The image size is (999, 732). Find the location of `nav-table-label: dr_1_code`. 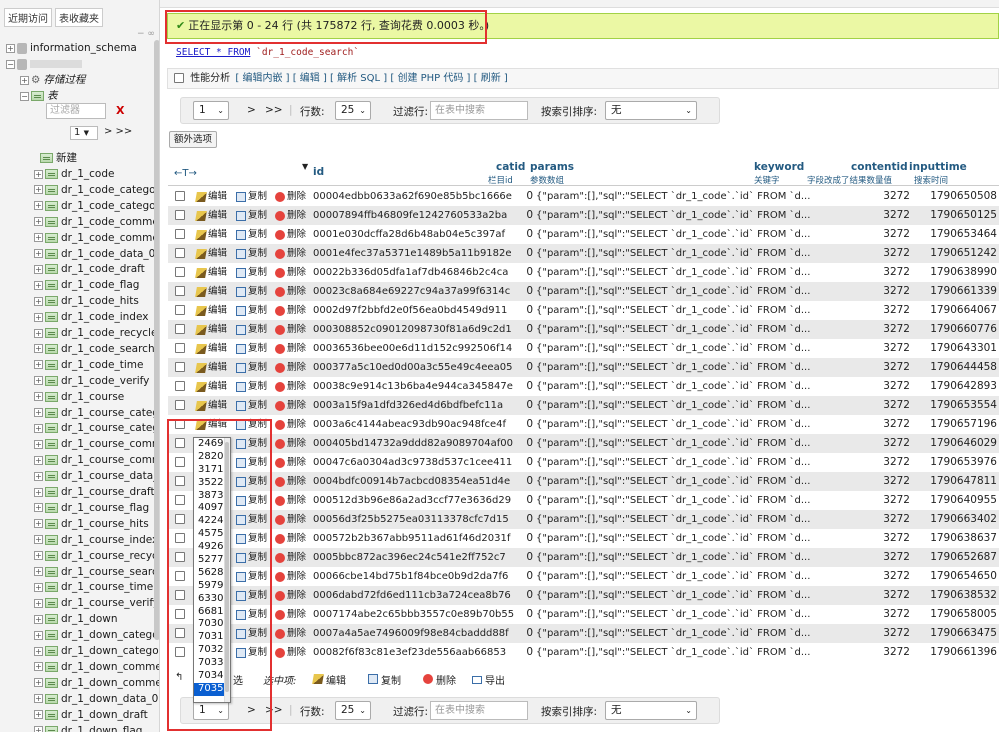

nav-table-label: dr_1_code is located at coordinates (87, 174).